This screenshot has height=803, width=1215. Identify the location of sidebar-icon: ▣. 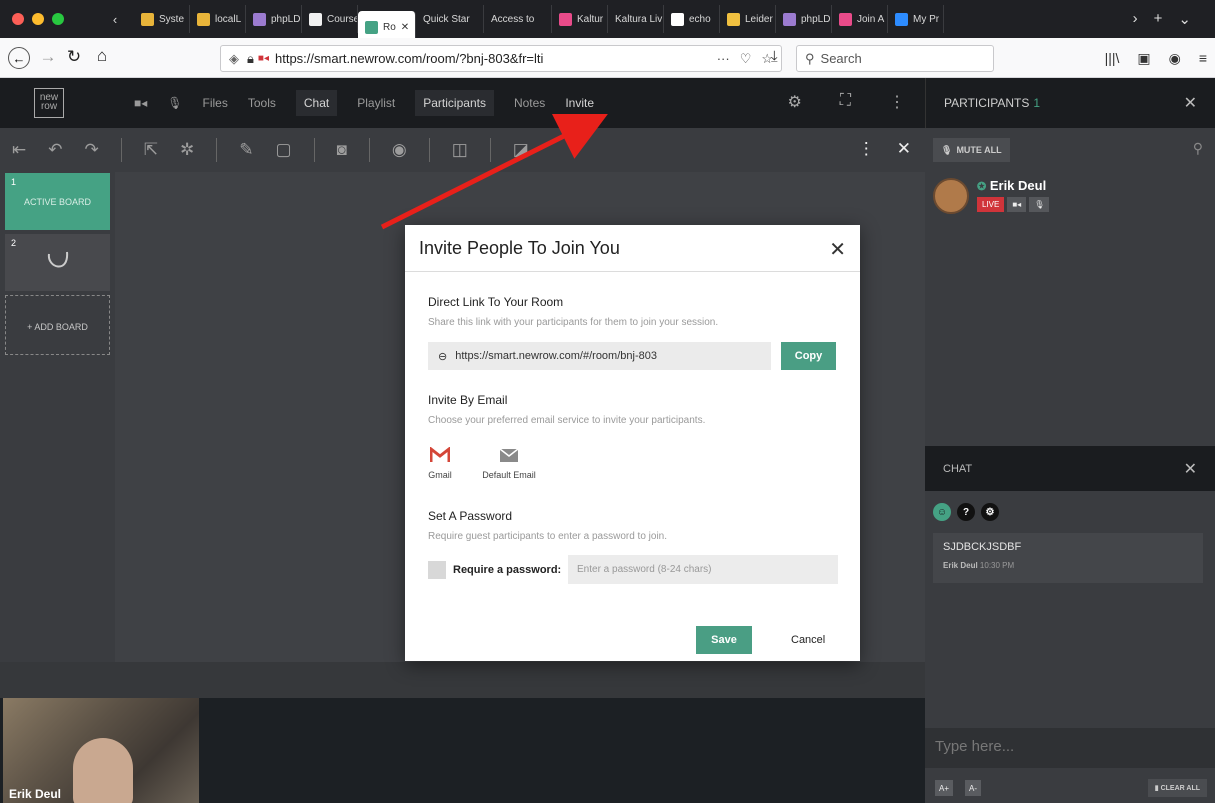
(1143, 58).